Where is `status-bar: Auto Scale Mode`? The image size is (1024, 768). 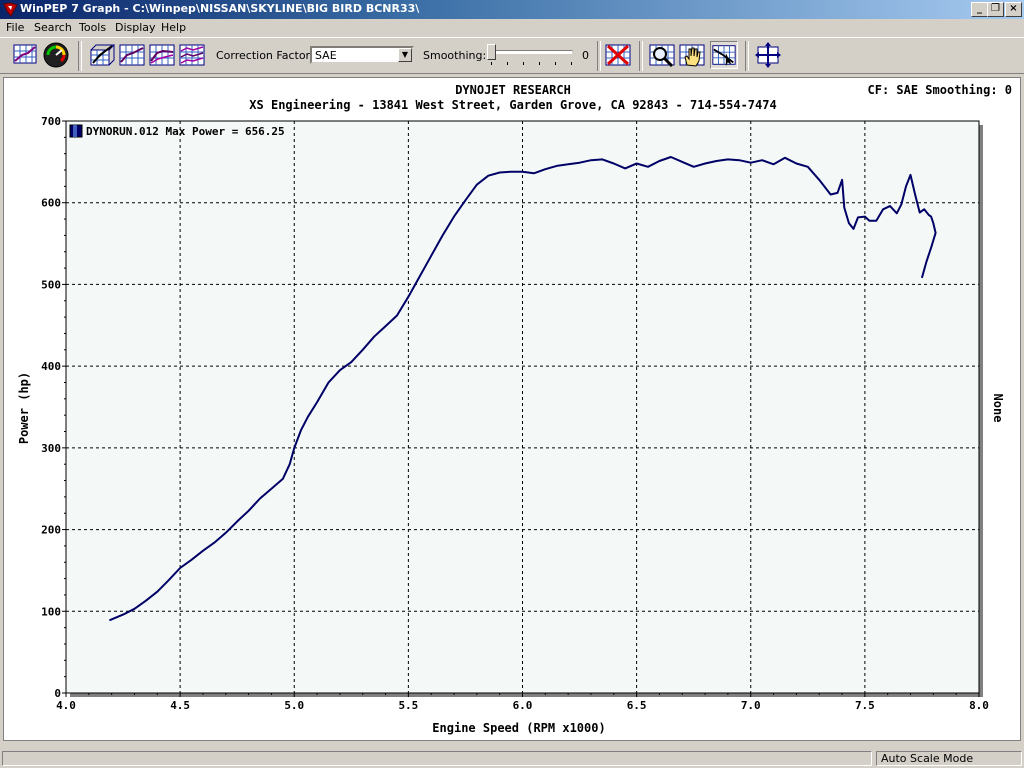 status-bar: Auto Scale Mode is located at coordinates (512, 758).